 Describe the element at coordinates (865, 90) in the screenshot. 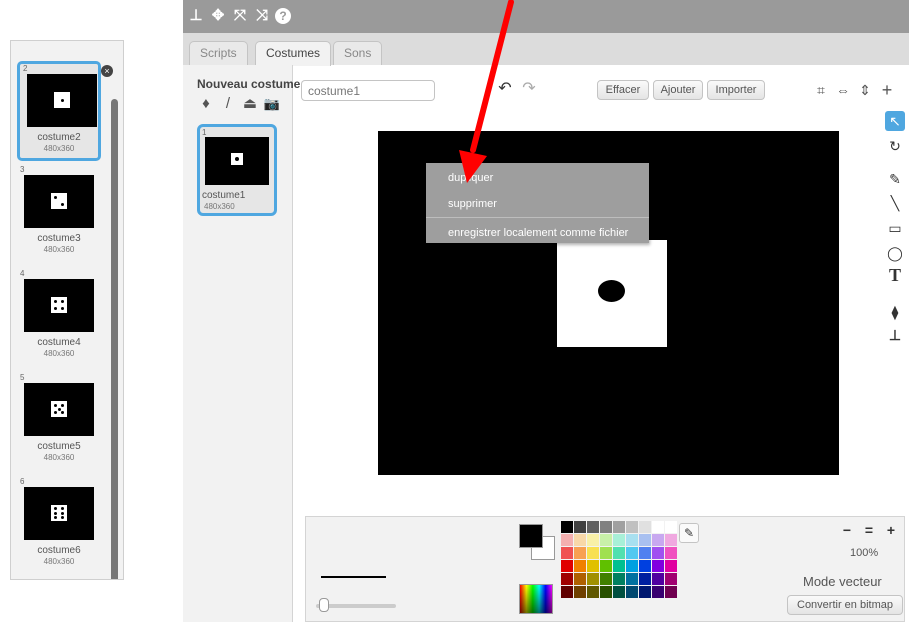

I see `flip-vertical-icon: ⇕` at that location.